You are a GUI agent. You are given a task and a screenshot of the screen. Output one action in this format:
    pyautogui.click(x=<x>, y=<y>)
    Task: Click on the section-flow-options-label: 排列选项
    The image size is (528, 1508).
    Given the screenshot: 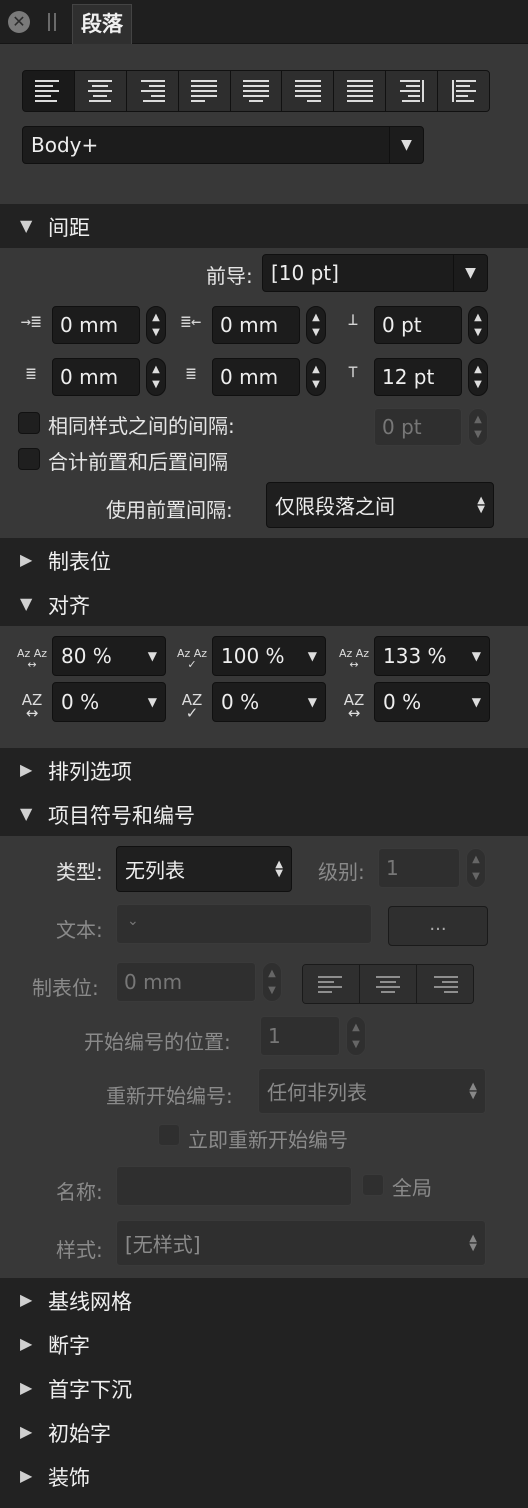 What is the action you would take?
    pyautogui.click(x=90, y=772)
    